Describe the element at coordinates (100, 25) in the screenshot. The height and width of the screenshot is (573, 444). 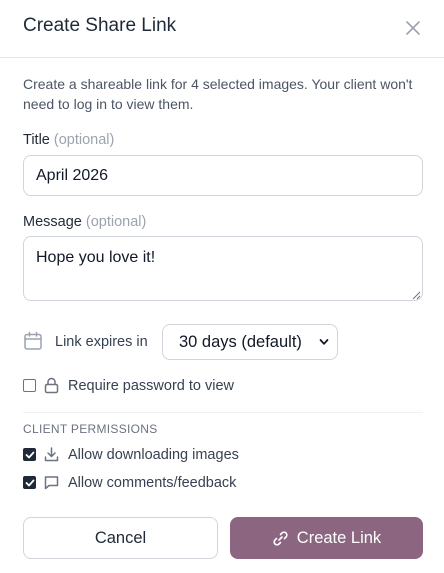
I see `dialog-title: Create Share Link` at that location.